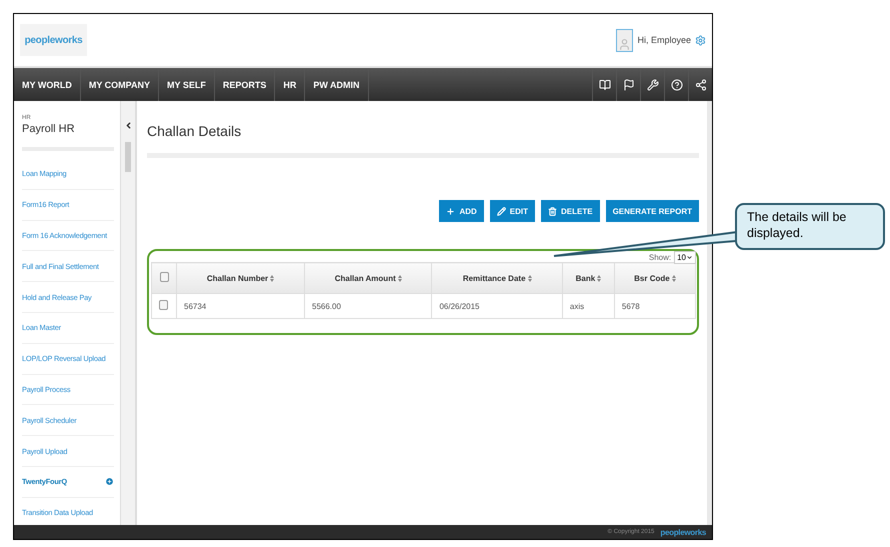 The image size is (890, 547). I want to click on share-icon, so click(700, 84).